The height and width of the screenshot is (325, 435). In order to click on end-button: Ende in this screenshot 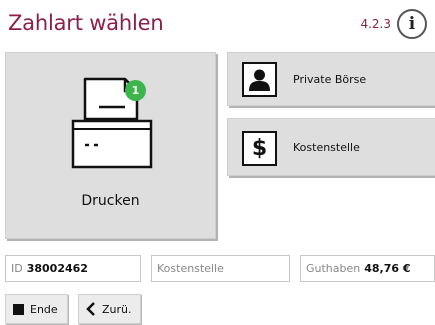, I will do `click(36, 309)`.